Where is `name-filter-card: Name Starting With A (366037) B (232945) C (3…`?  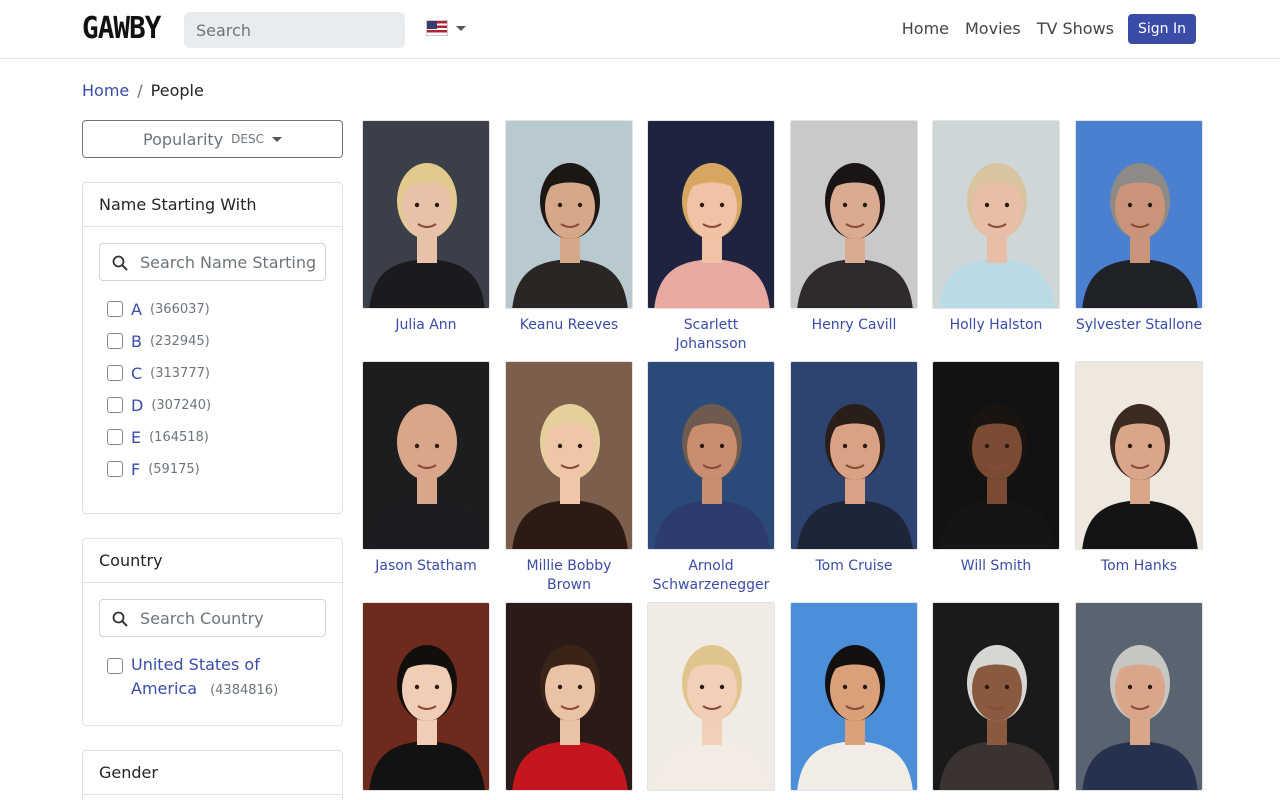
name-filter-card: Name Starting With A (366037) B (232945) C (3… is located at coordinates (212, 348).